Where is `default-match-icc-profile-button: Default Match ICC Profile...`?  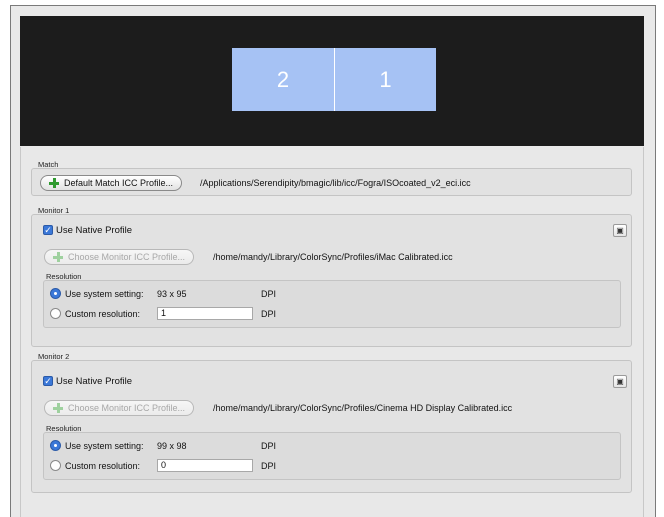
default-match-icc-profile-button: Default Match ICC Profile... is located at coordinates (111, 183).